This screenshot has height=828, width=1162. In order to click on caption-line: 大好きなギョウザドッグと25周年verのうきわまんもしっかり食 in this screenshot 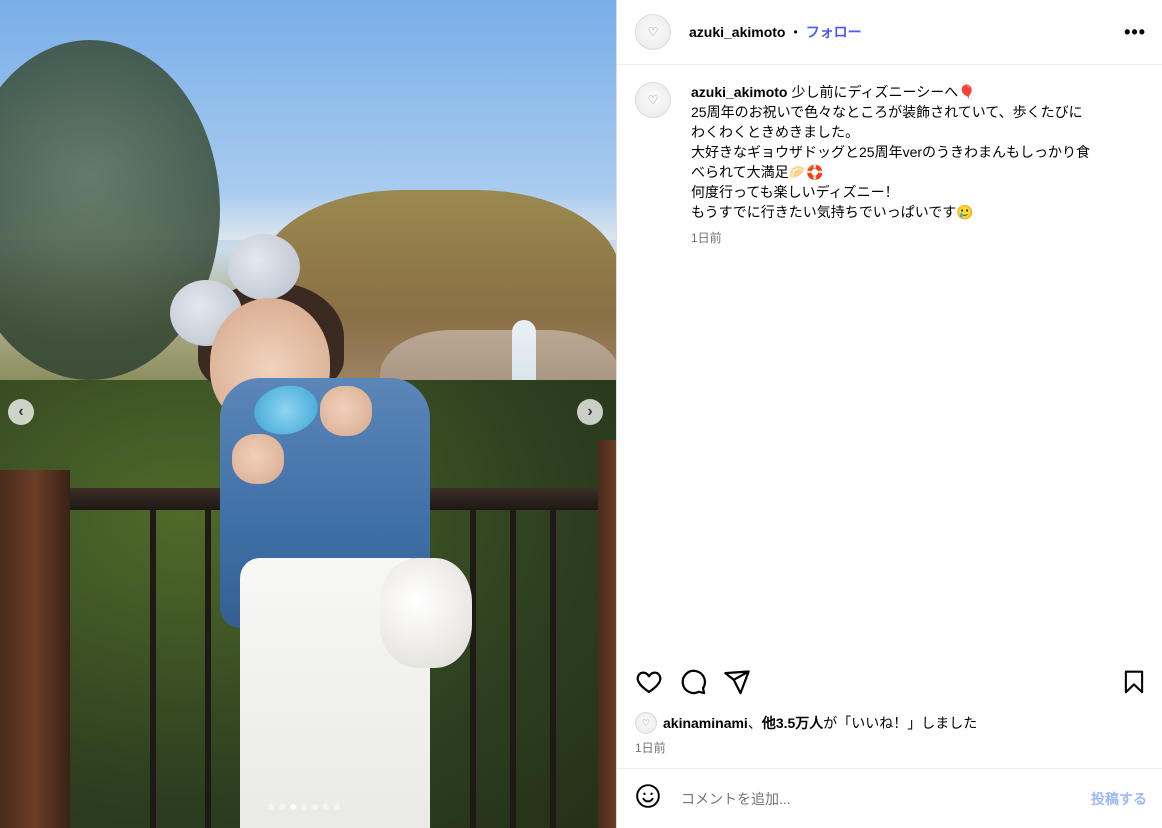, I will do `click(891, 152)`.